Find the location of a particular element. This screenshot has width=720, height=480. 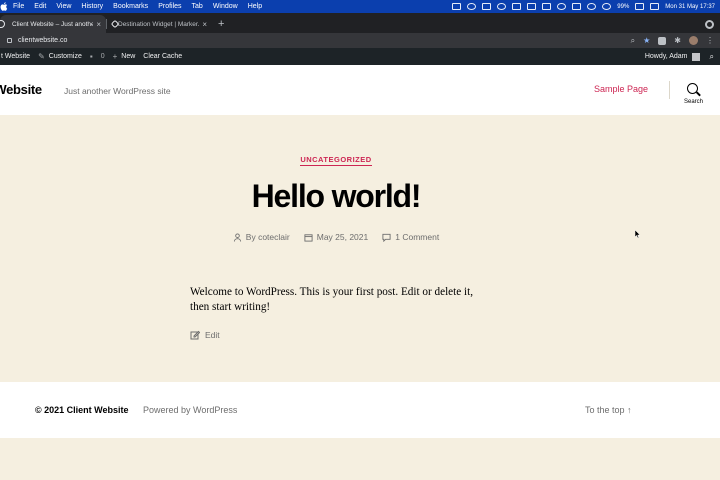

menu-file: File is located at coordinates (18, 6).